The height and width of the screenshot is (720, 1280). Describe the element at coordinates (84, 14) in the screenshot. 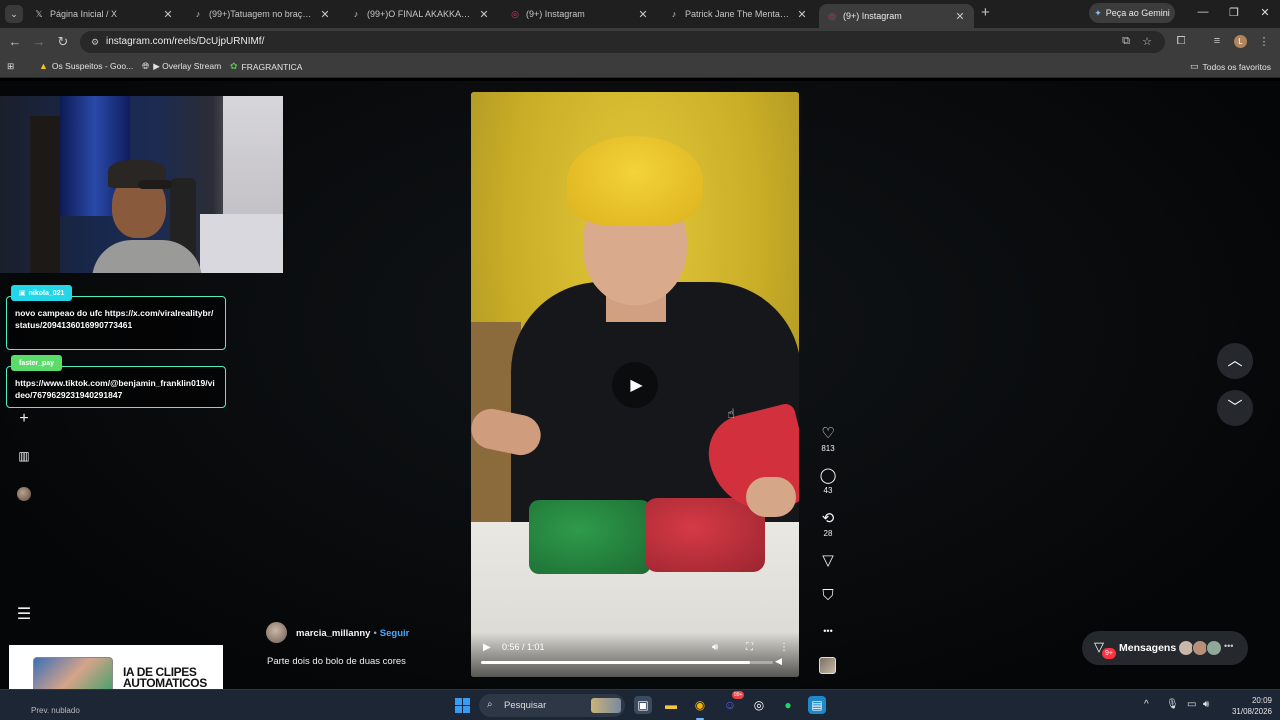

I see `tab-title: Página Inicial / X` at that location.